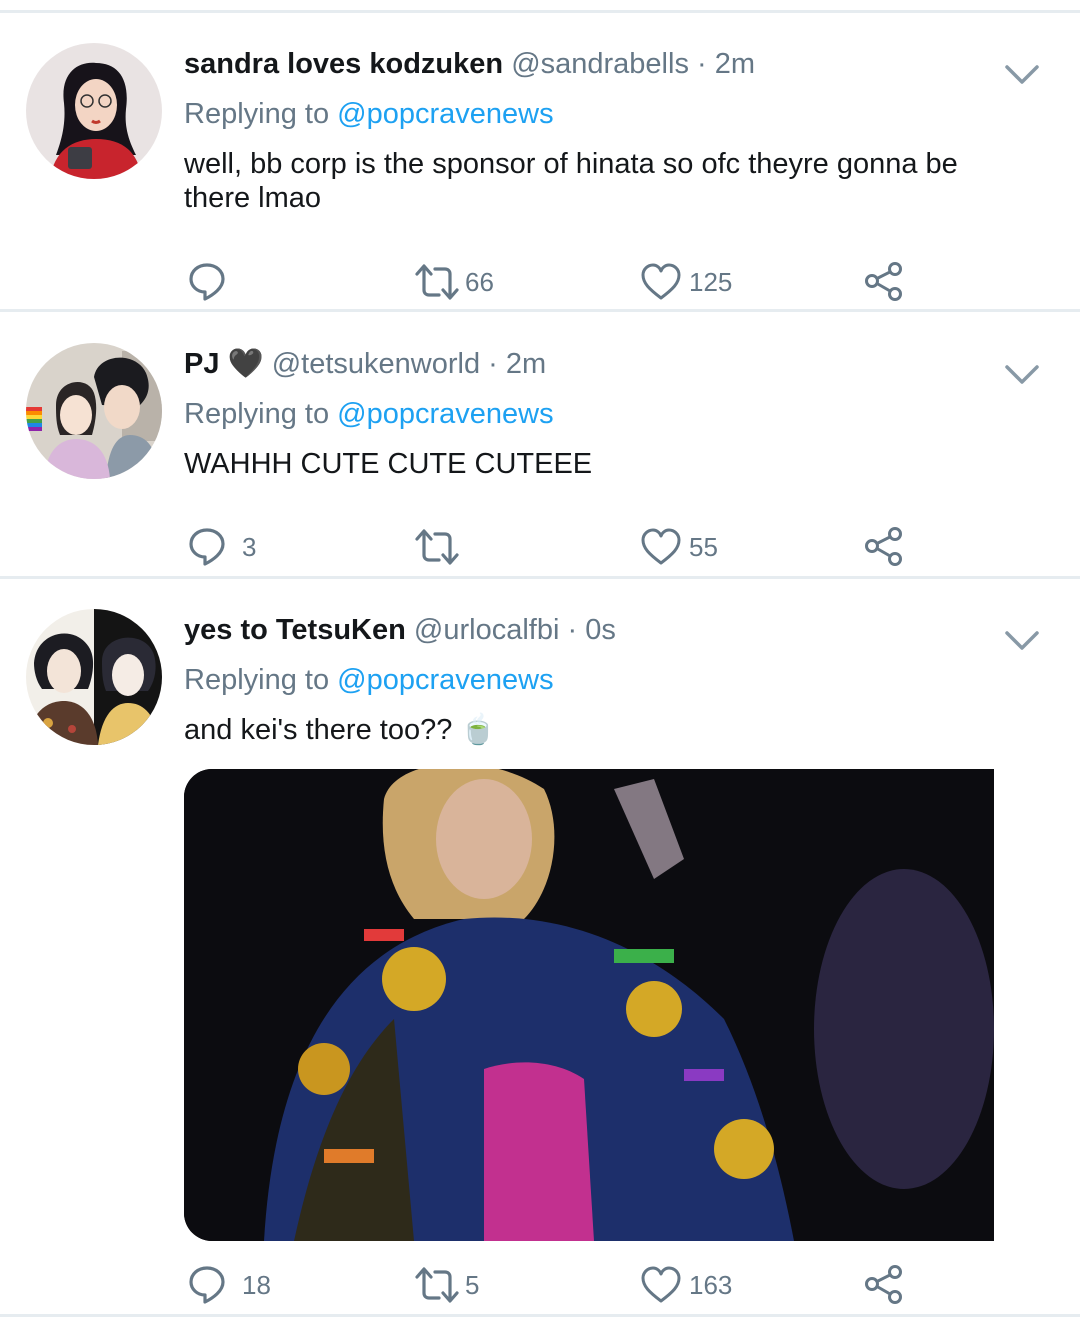 The width and height of the screenshot is (1080, 1322). What do you see at coordinates (703, 546) in the screenshot?
I see `like-count: 55` at bounding box center [703, 546].